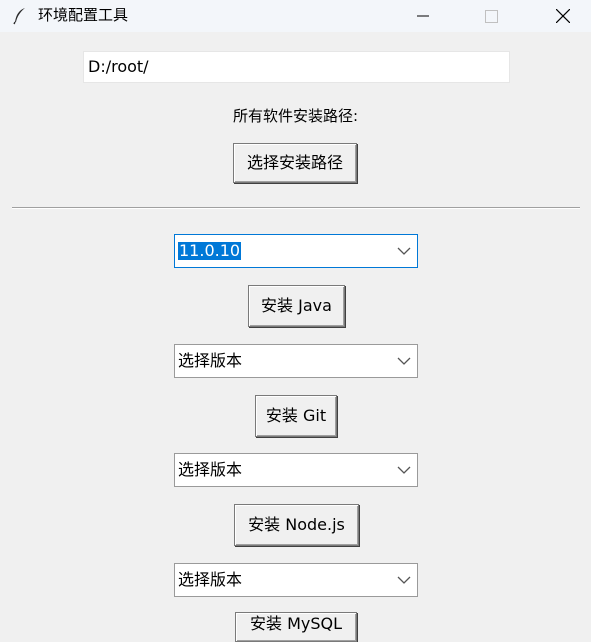 This screenshot has height=642, width=591. What do you see at coordinates (83, 15) in the screenshot?
I see `window-title: 环境配置工具` at bounding box center [83, 15].